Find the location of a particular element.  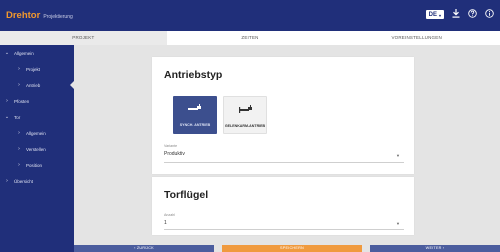

sidebar-item-label: Projekt is located at coordinates (33, 69).